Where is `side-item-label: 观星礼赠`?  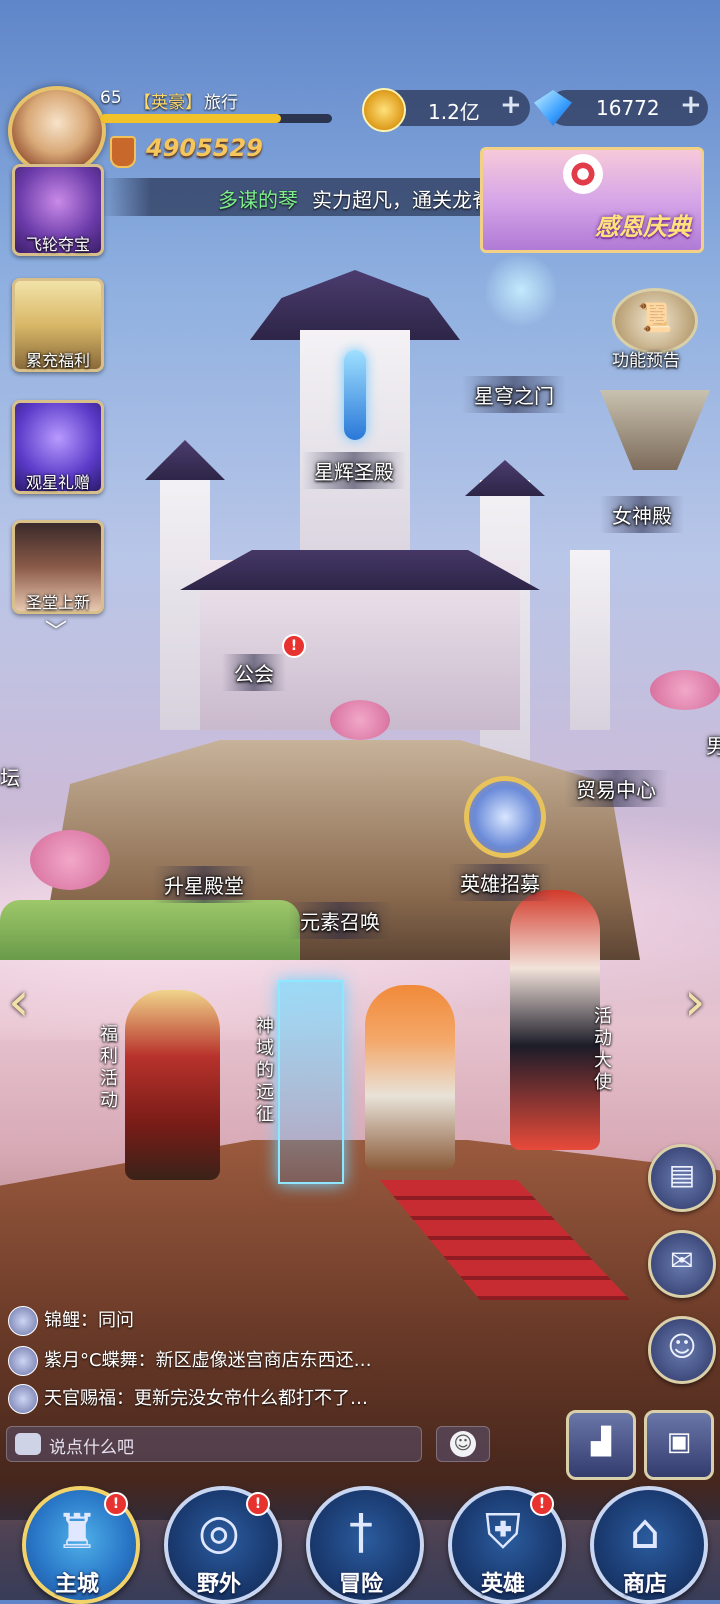 side-item-label: 观星礼赠 is located at coordinates (57, 482).